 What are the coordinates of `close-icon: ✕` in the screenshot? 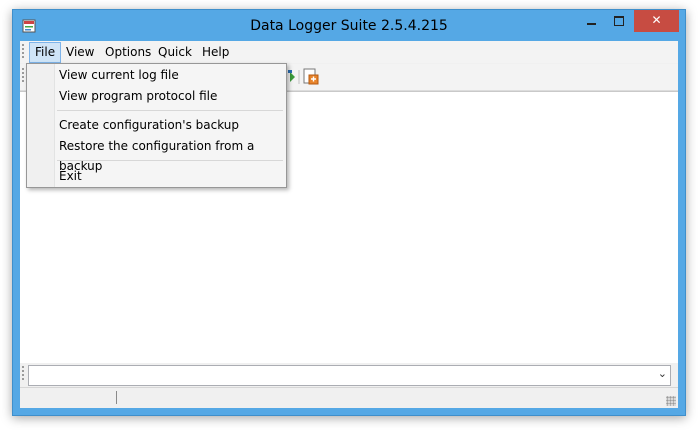 It's located at (656, 20).